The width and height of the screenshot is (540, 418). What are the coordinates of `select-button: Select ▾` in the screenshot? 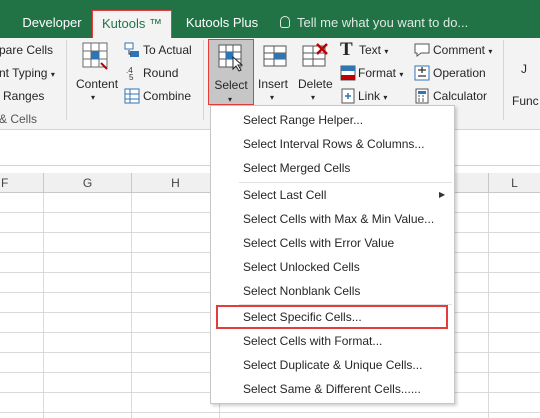 It's located at (231, 72).